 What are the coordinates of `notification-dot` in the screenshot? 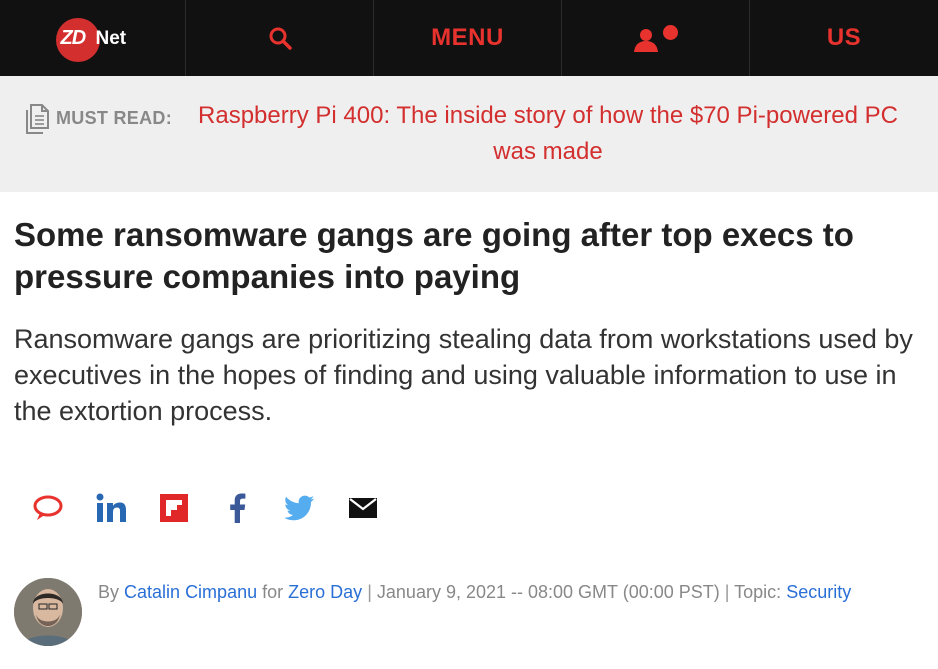 It's located at (670, 32).